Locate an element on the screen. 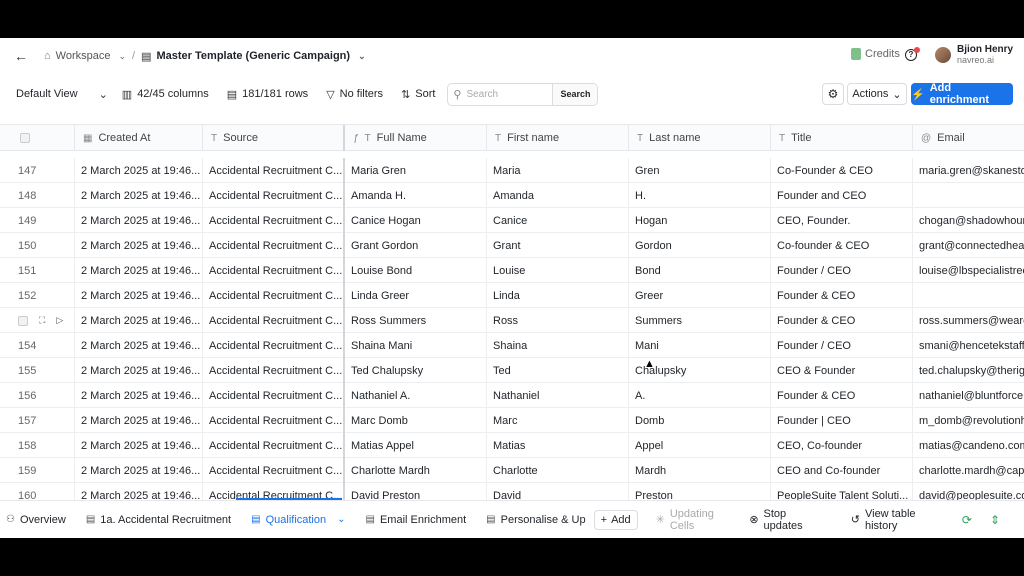 The height and width of the screenshot is (576, 1024). row-number: 151 is located at coordinates (37, 270).